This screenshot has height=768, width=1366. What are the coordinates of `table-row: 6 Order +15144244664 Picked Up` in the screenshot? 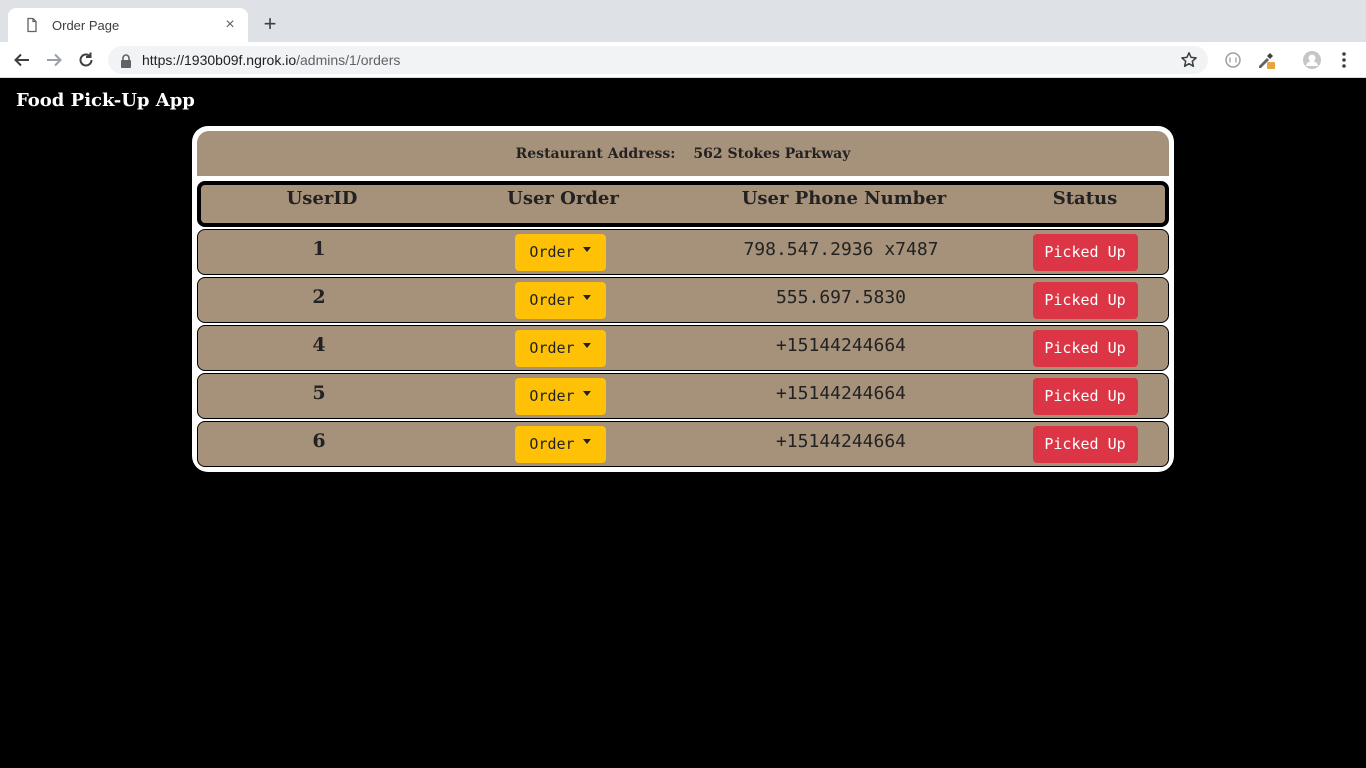 It's located at (683, 444).